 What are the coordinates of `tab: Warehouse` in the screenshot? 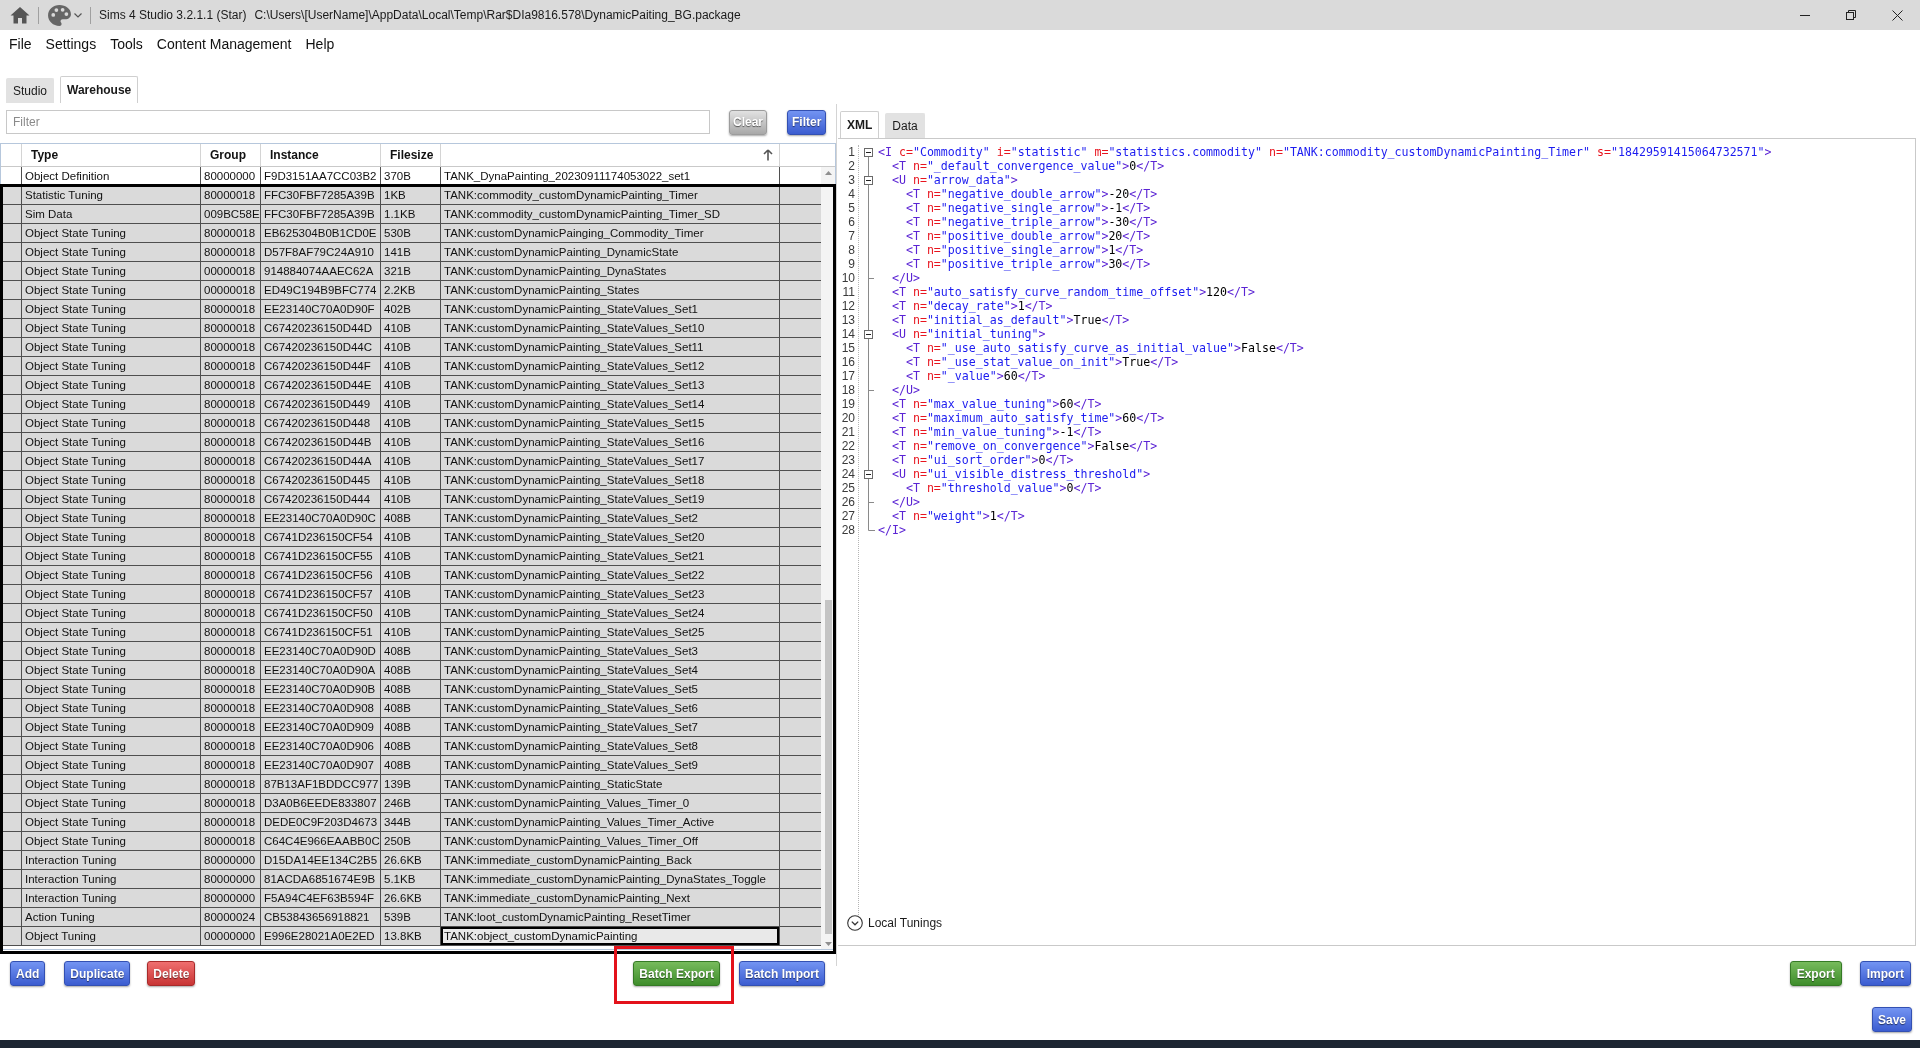 It's located at (99, 89).